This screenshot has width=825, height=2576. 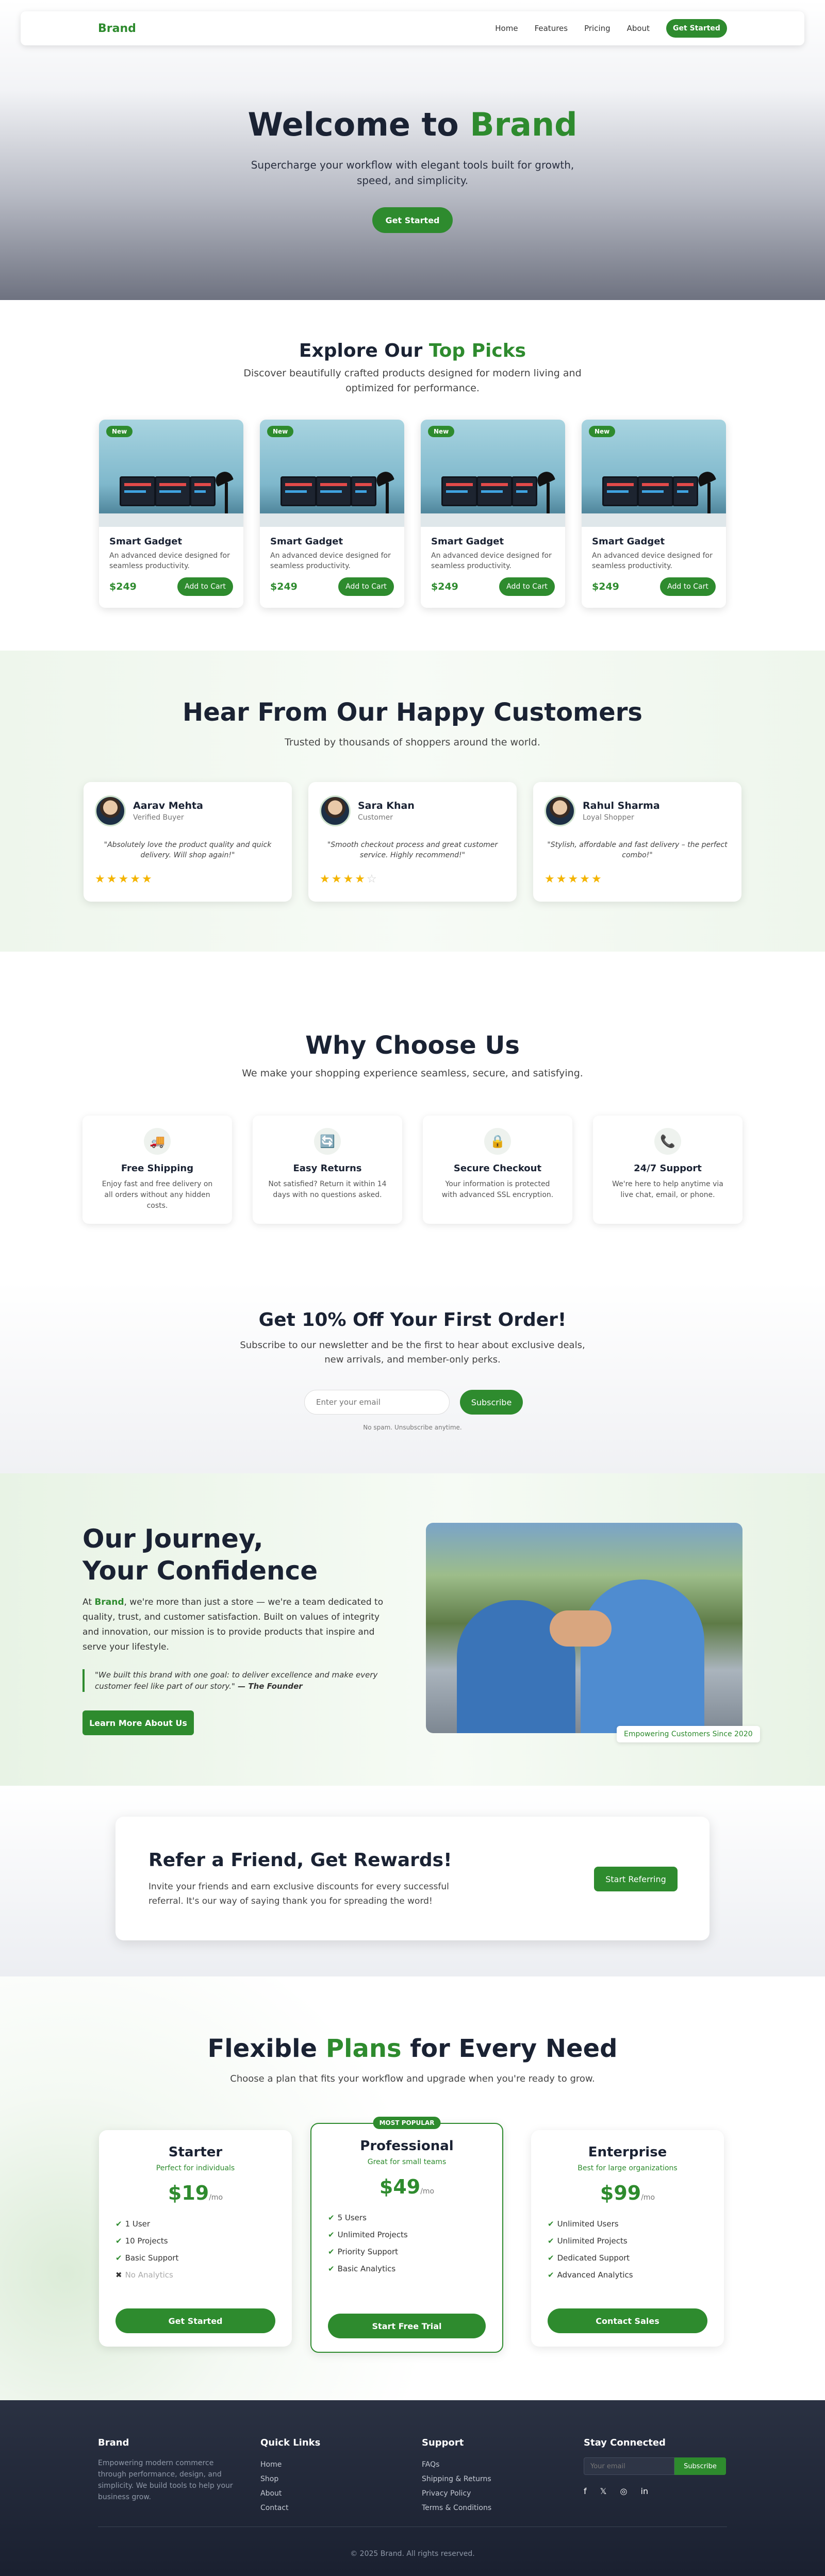 What do you see at coordinates (627, 2321) in the screenshot?
I see `plan-cta-button: Contact Sales` at bounding box center [627, 2321].